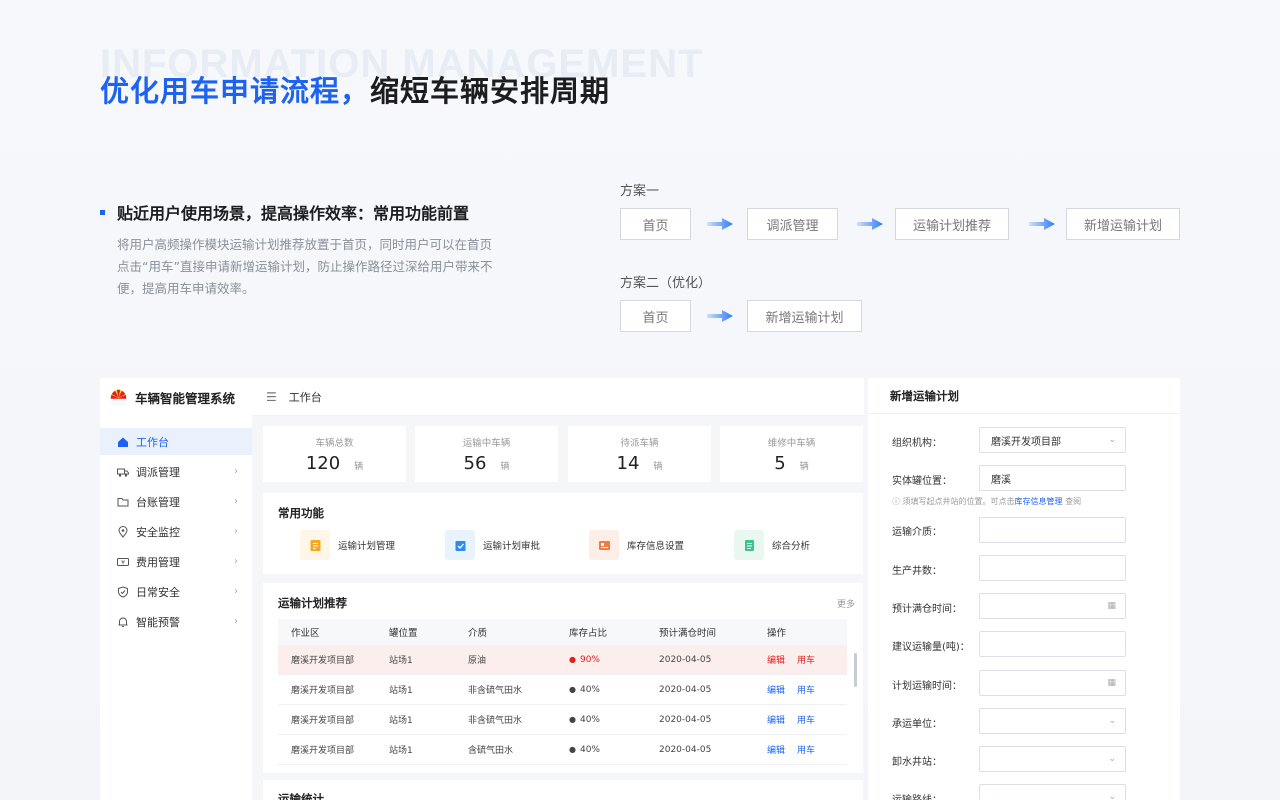  I want to click on app-logo: 车辆智能管理系统, so click(176, 397).